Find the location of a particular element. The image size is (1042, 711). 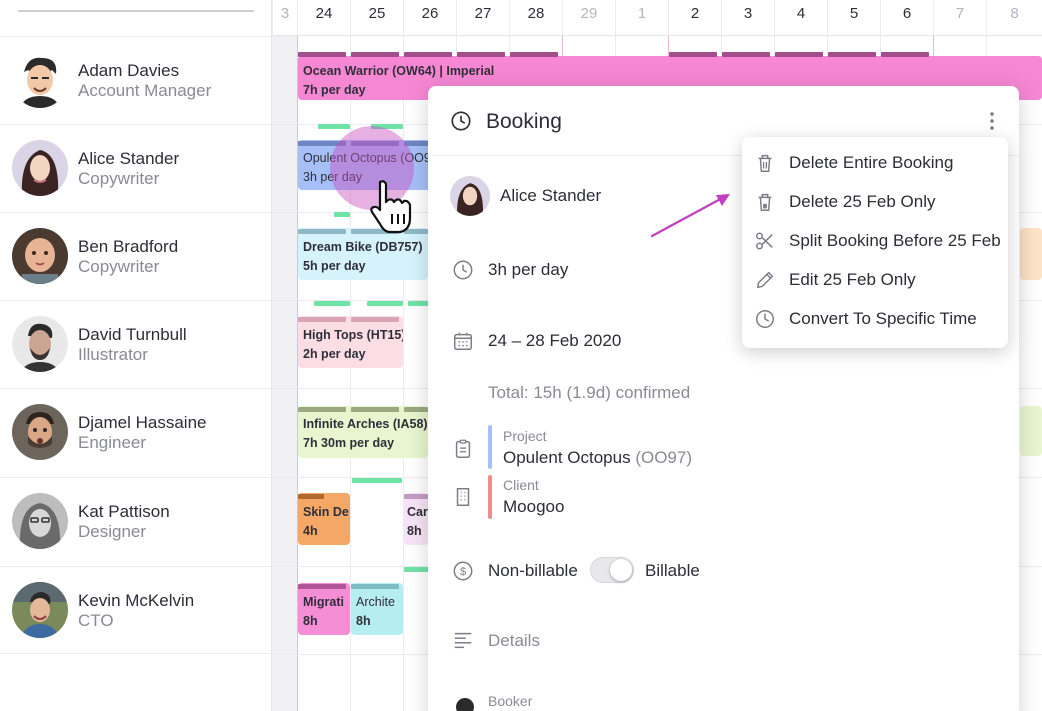

menu-item-delete-entire-booking: Delete Entire Booking is located at coordinates (875, 163).